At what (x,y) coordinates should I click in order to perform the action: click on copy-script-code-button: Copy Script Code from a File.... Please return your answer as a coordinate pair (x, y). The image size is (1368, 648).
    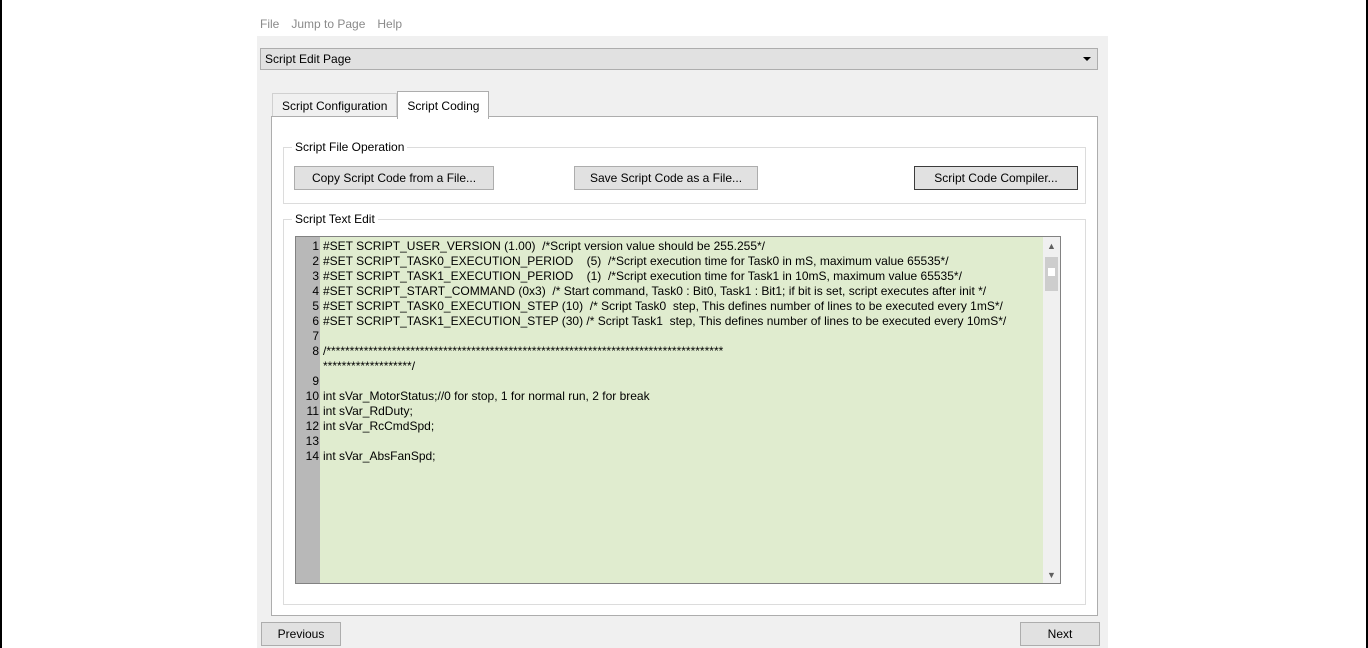
    Looking at the image, I should click on (394, 178).